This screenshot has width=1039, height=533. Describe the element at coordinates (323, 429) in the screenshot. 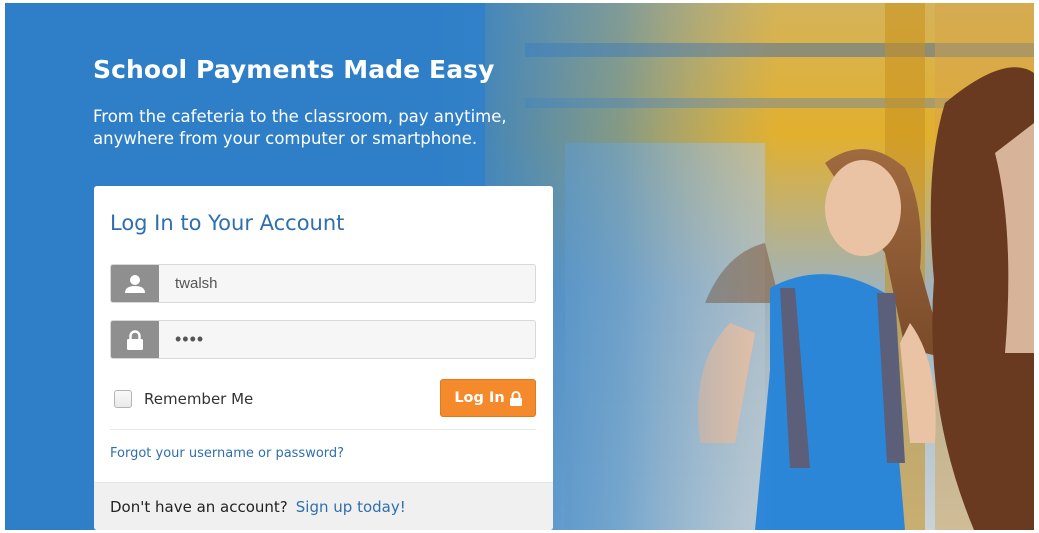

I see `card-divider` at that location.